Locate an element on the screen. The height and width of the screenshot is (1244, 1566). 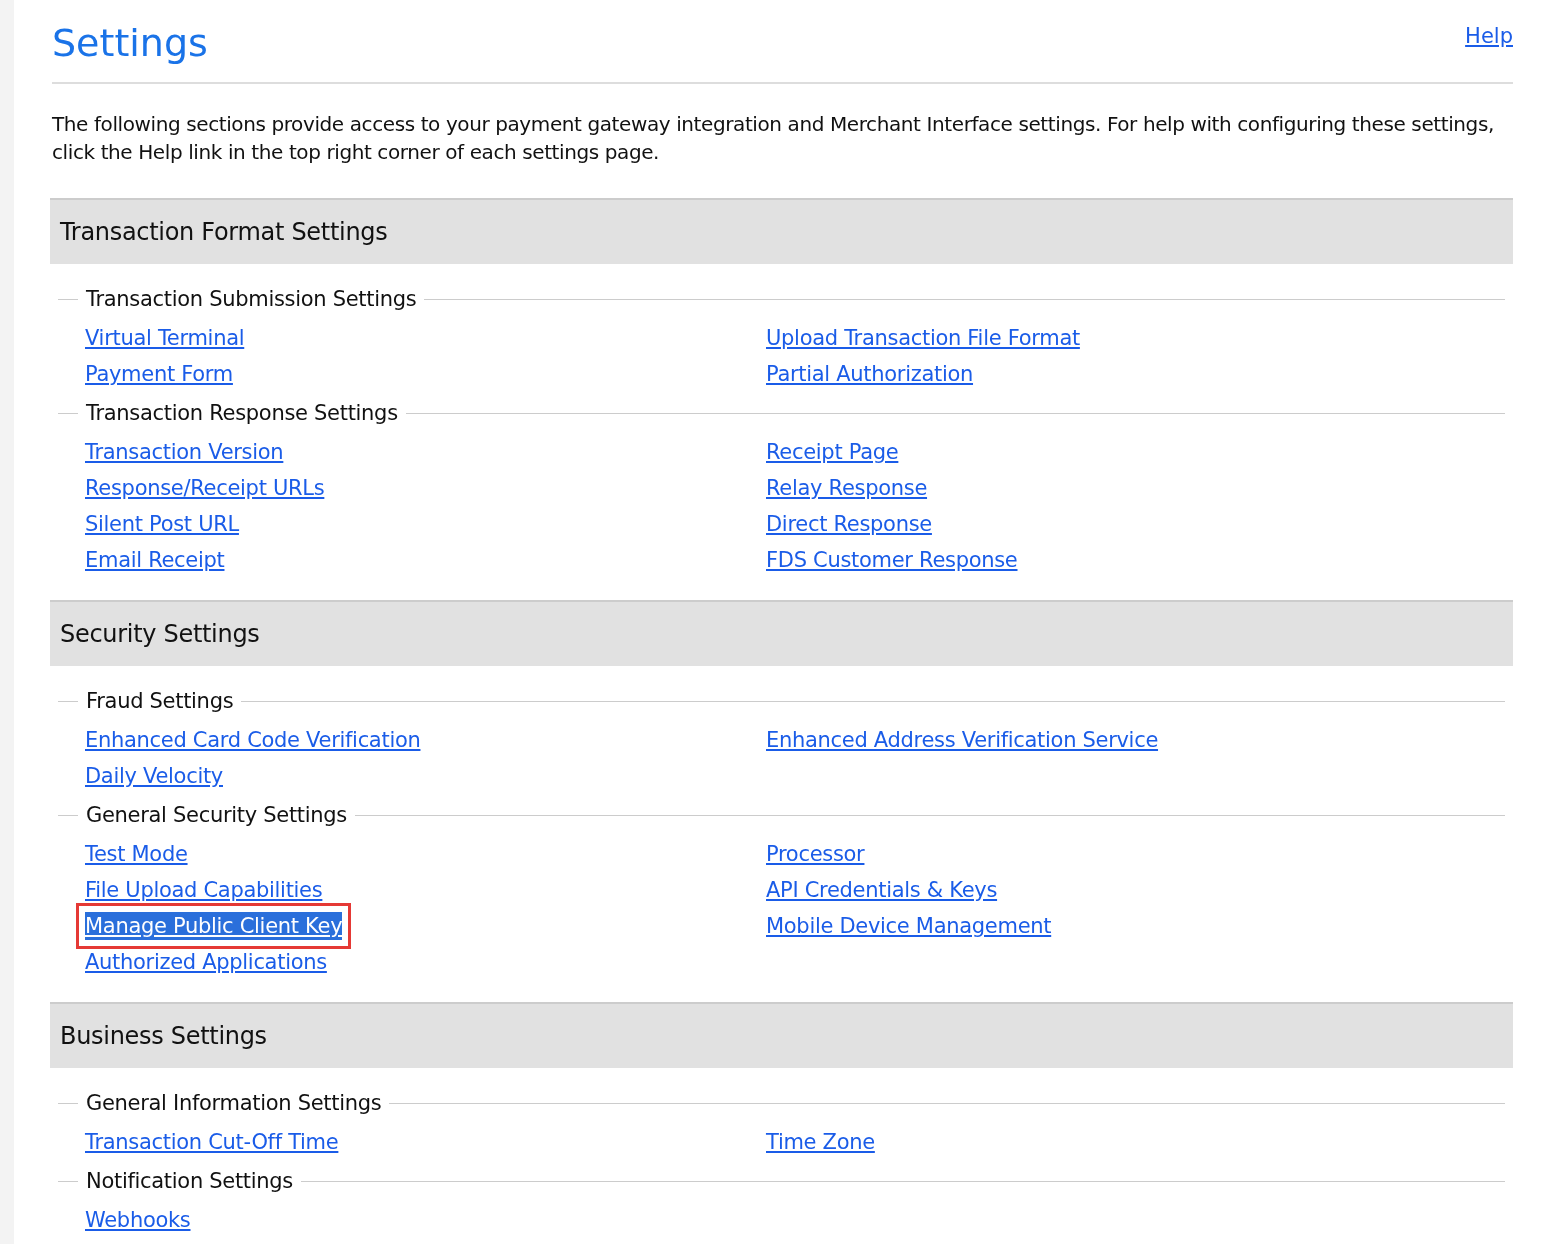
settings-link: Enhanced Card Code Verification is located at coordinates (253, 740).